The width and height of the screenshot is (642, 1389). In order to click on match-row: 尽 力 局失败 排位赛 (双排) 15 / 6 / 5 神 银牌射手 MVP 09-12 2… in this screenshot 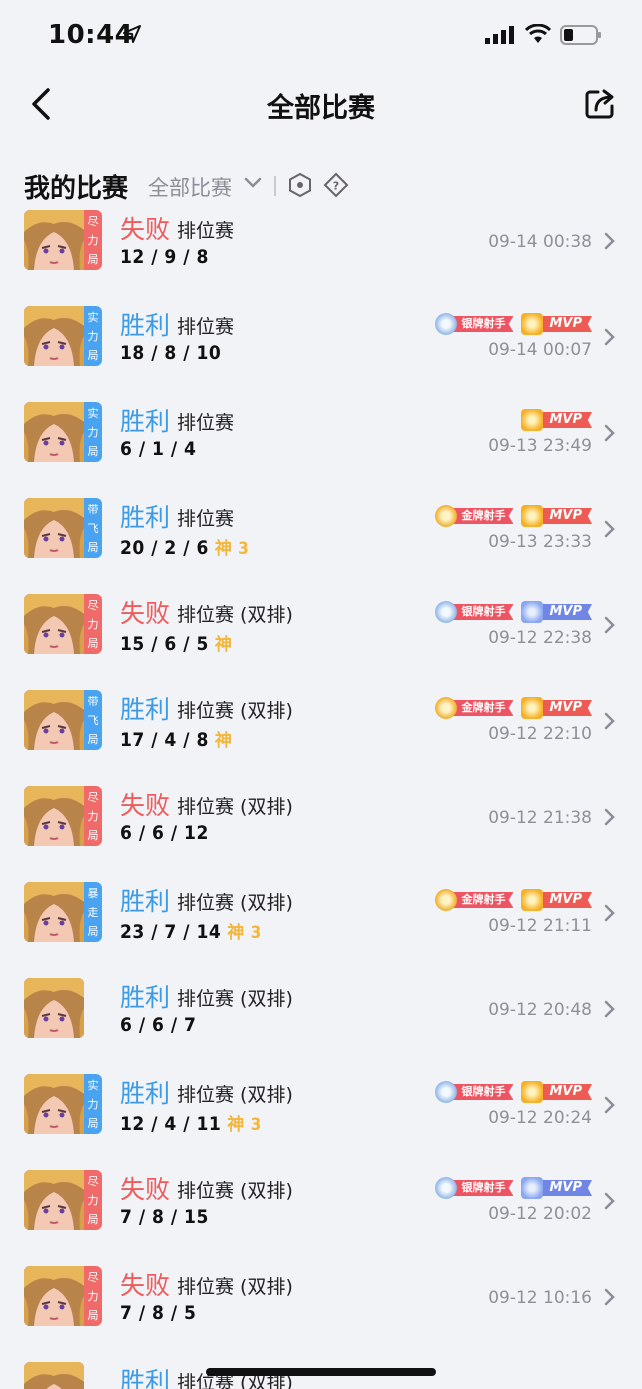, I will do `click(321, 640)`.